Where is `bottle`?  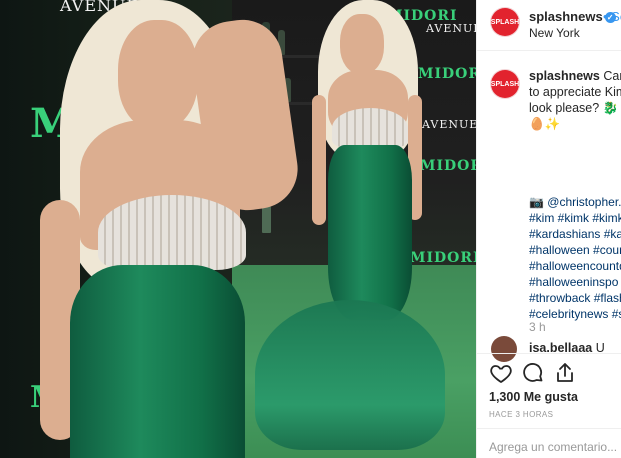
bottle is located at coordinates (266, 219).